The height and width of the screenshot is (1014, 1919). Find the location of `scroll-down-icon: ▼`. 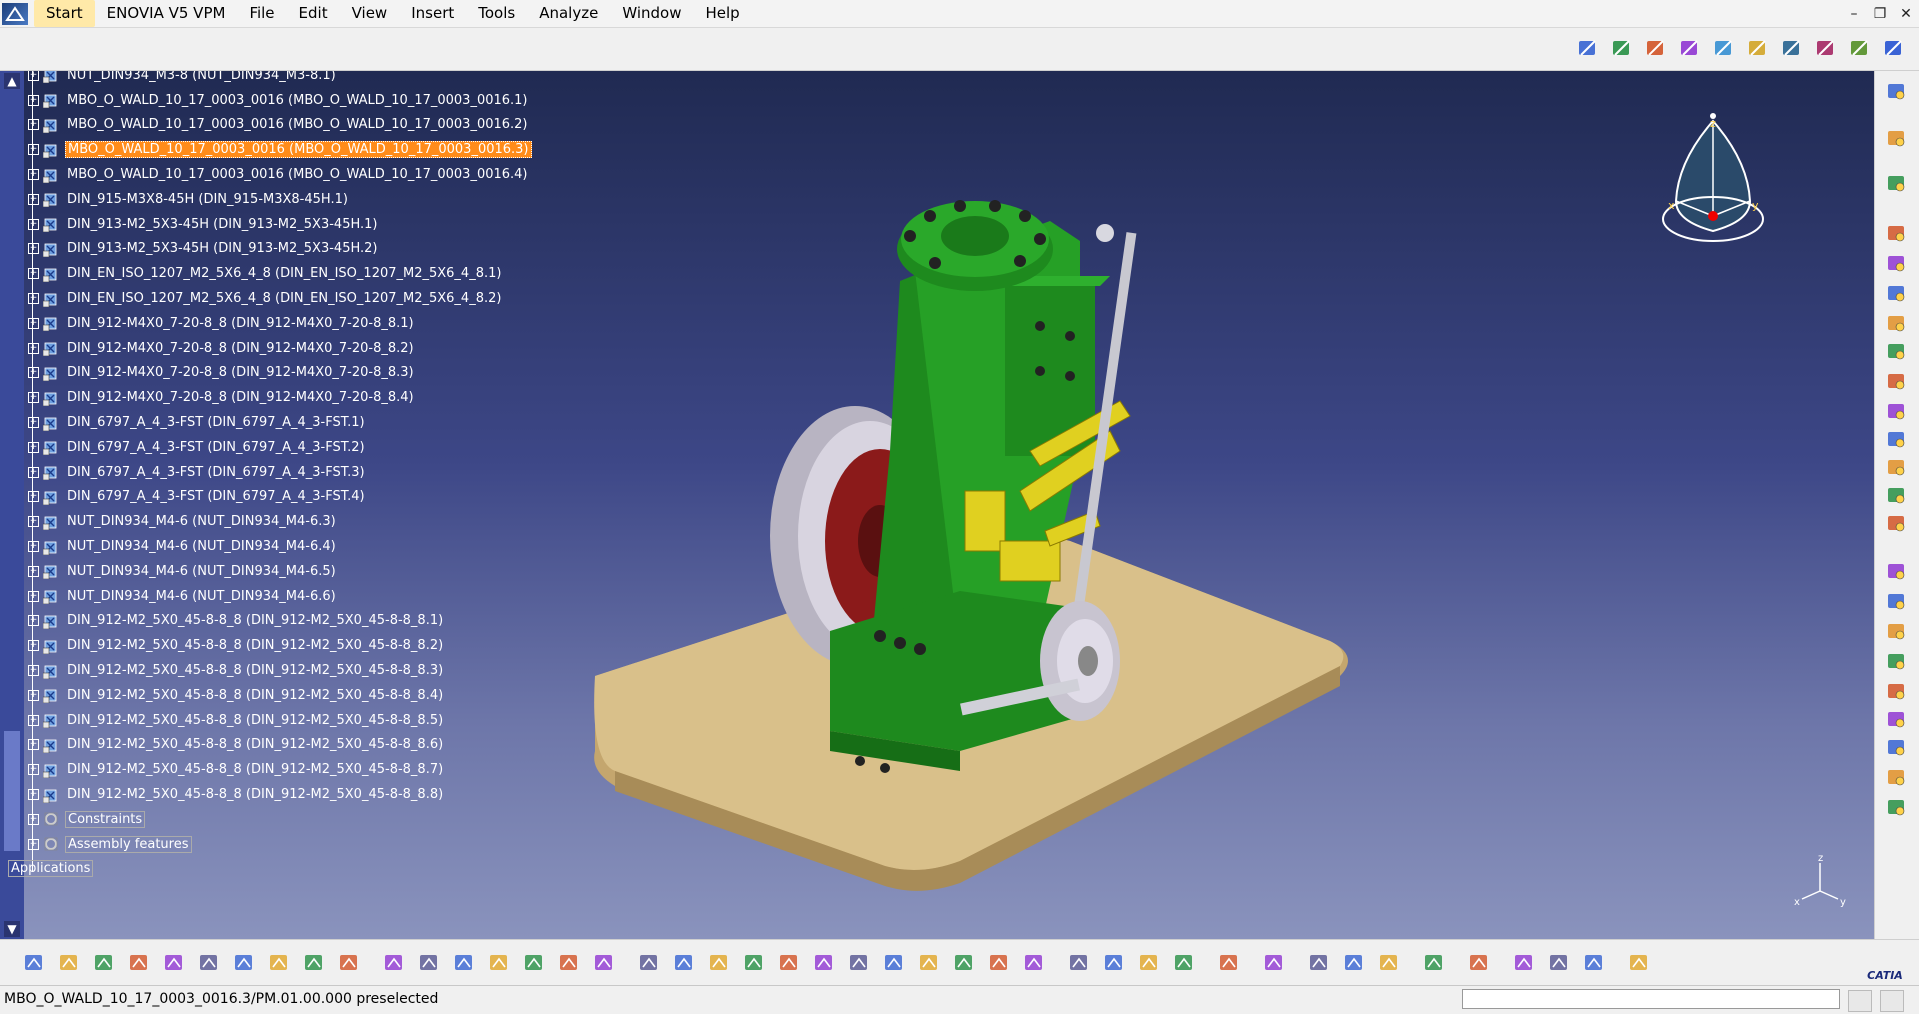

scroll-down-icon: ▼ is located at coordinates (12, 929).